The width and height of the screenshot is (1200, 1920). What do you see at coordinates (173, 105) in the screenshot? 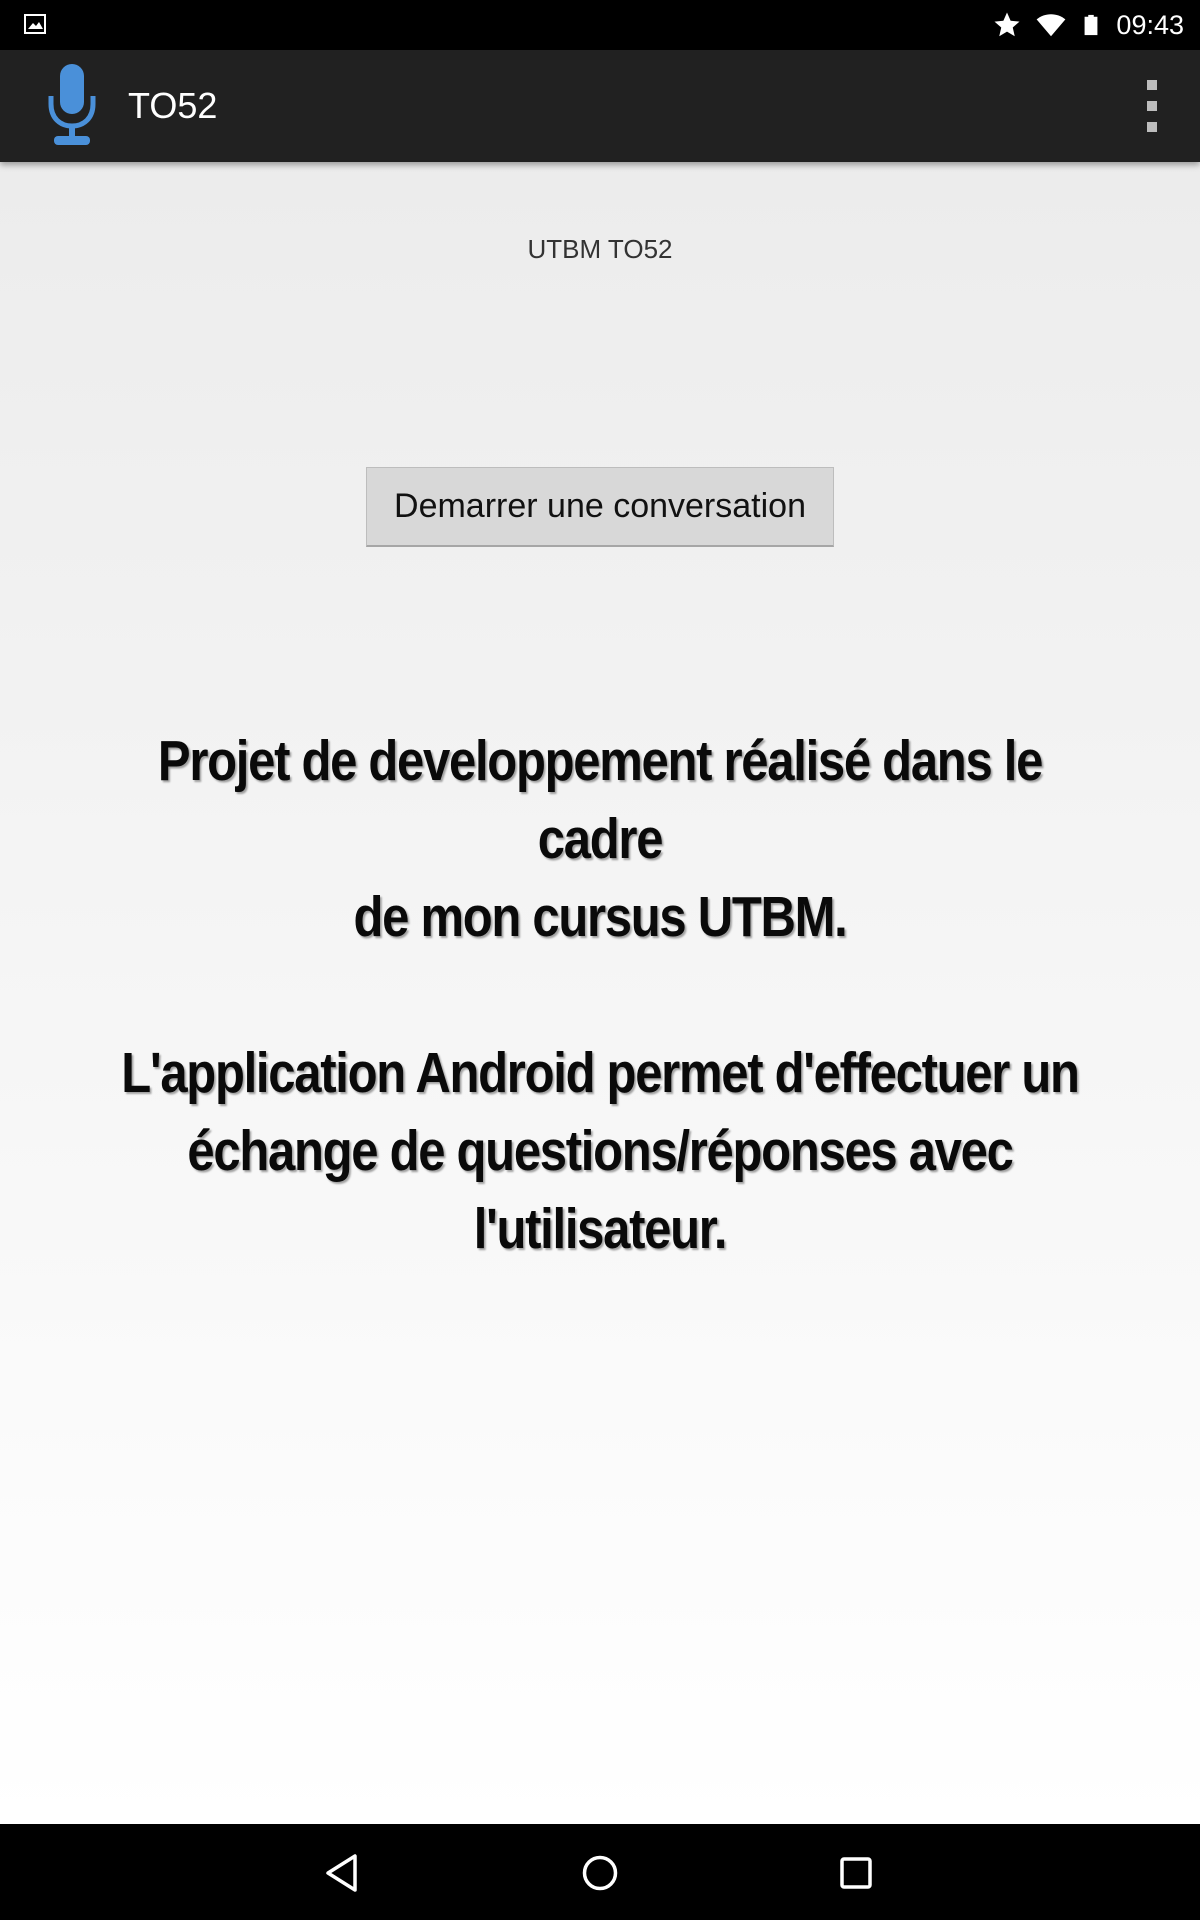
I see `app-title: TO52` at bounding box center [173, 105].